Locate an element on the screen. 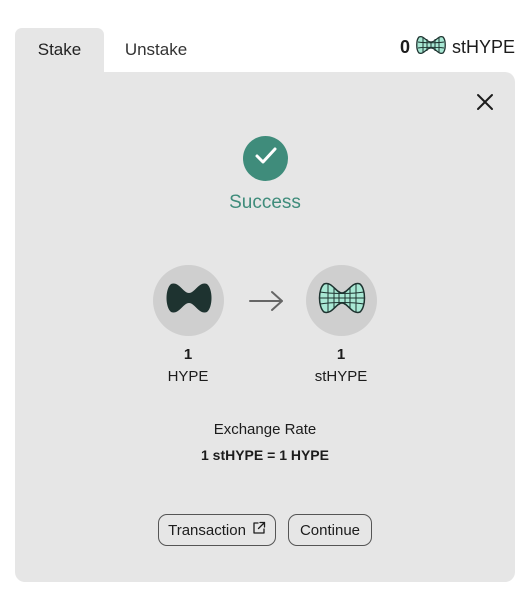  continue-button: Continue is located at coordinates (330, 530).